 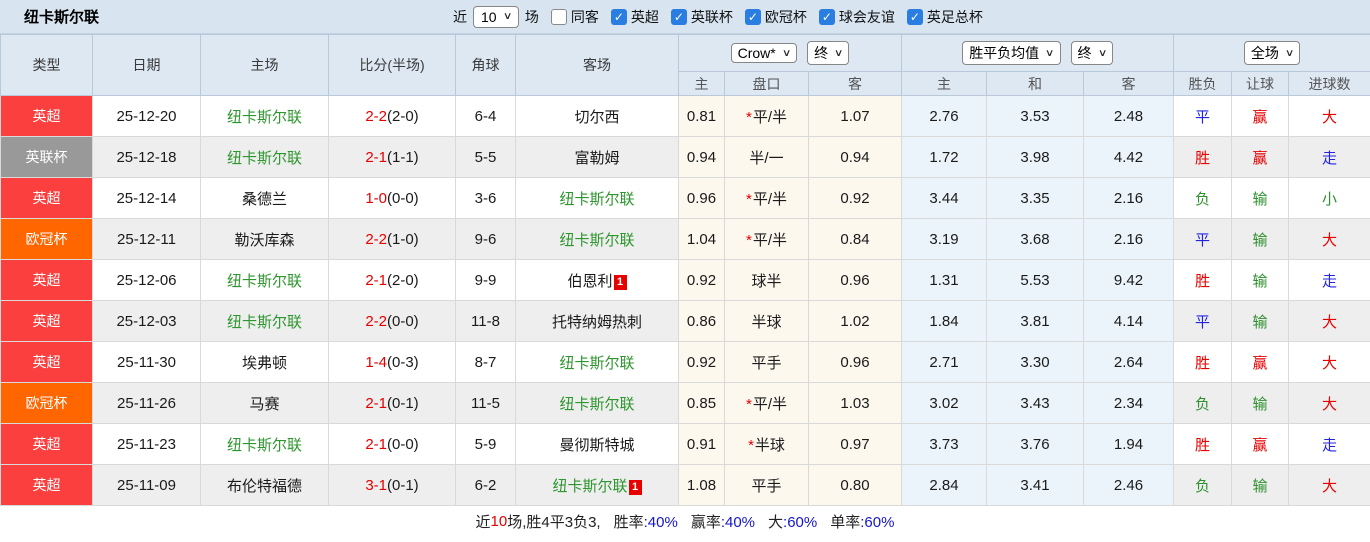 I want to click on subheader-eu-home: 主, so click(x=944, y=83).